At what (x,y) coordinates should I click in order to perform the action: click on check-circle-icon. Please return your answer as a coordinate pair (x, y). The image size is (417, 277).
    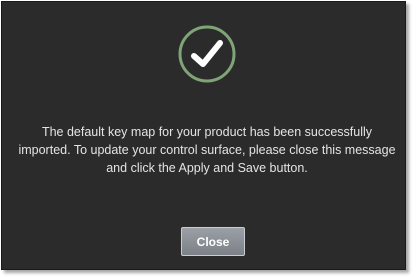
    Looking at the image, I should click on (207, 54).